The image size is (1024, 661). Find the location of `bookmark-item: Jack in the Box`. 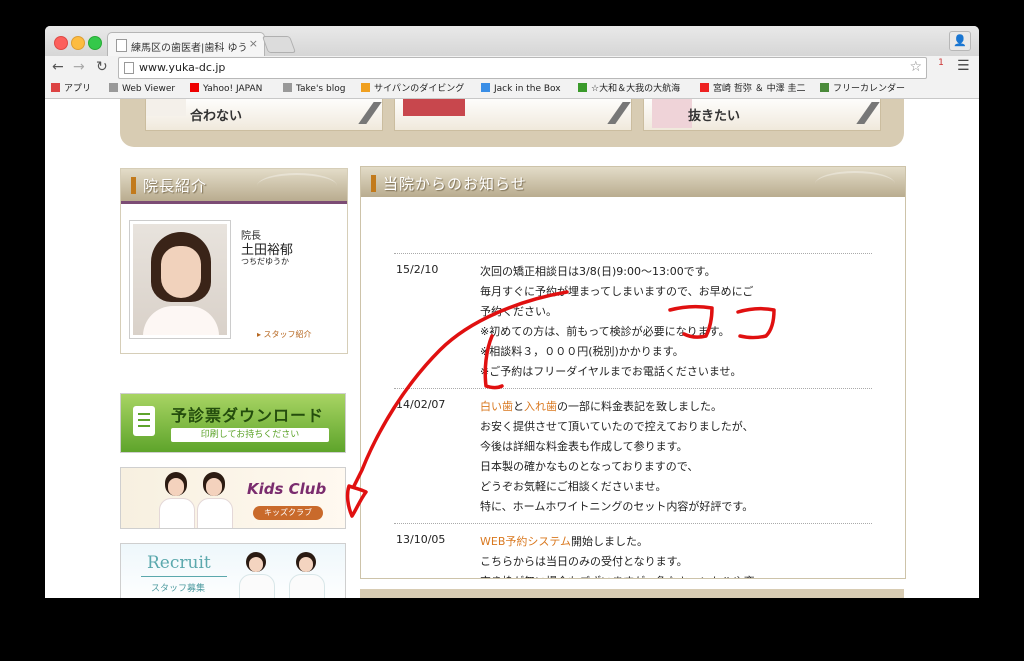

bookmark-item: Jack in the Box is located at coordinates (521, 89).